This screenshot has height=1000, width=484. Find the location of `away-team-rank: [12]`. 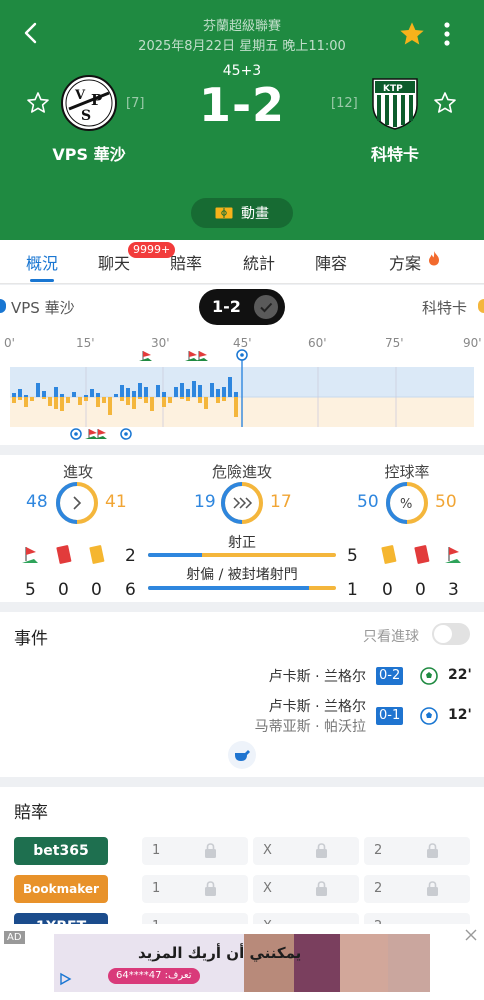

away-team-rank: [12] is located at coordinates (344, 103).